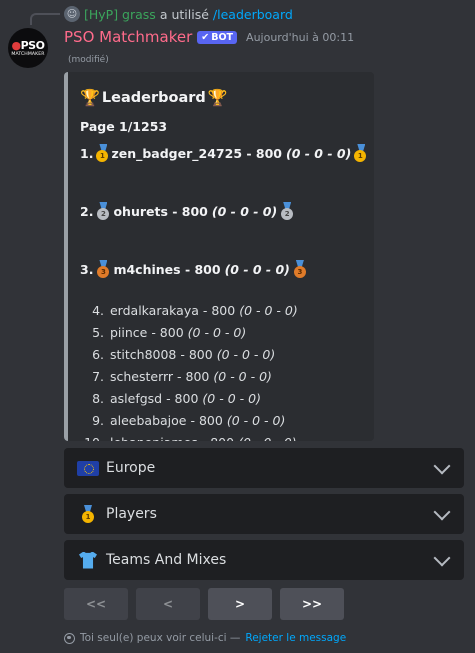  What do you see at coordinates (98, 332) in the screenshot?
I see `rank: 5.` at bounding box center [98, 332].